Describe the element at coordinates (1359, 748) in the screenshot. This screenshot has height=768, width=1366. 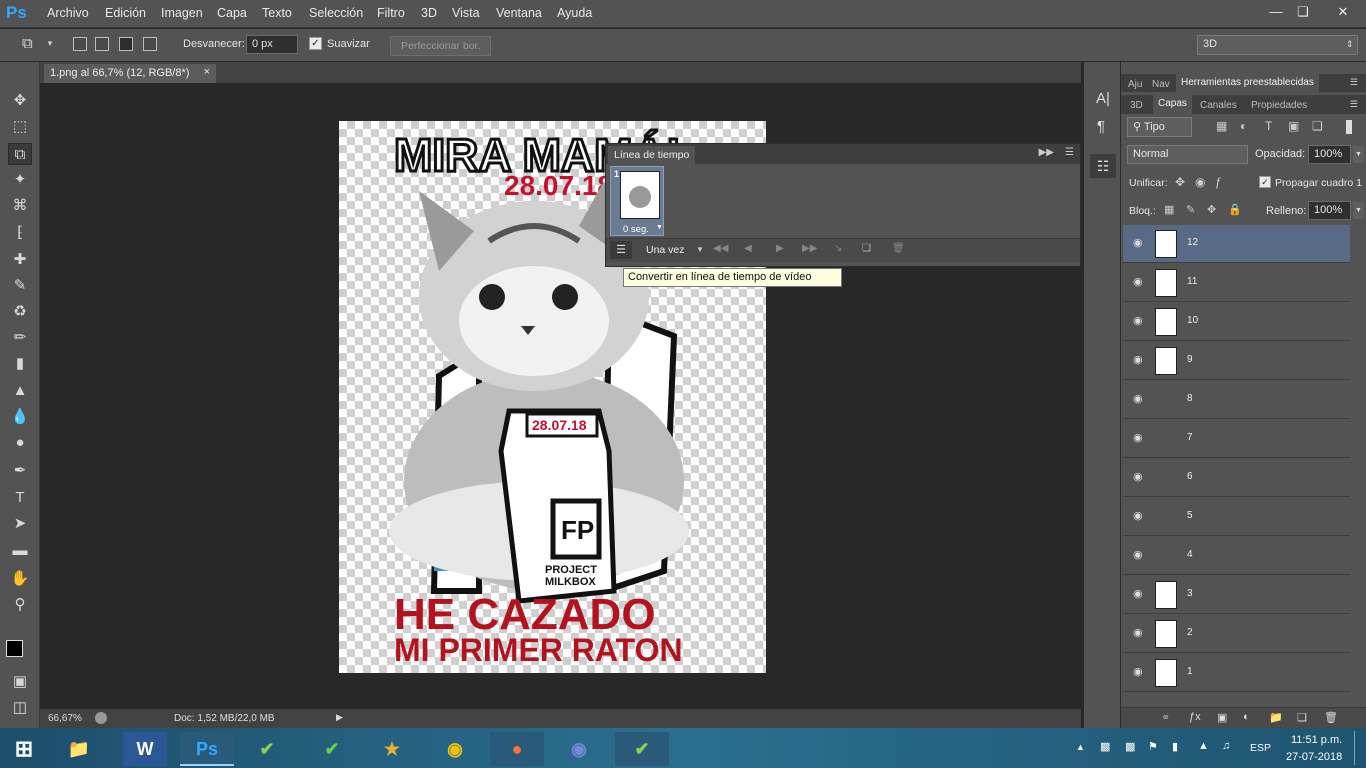
I see `show-desktop-button` at that location.